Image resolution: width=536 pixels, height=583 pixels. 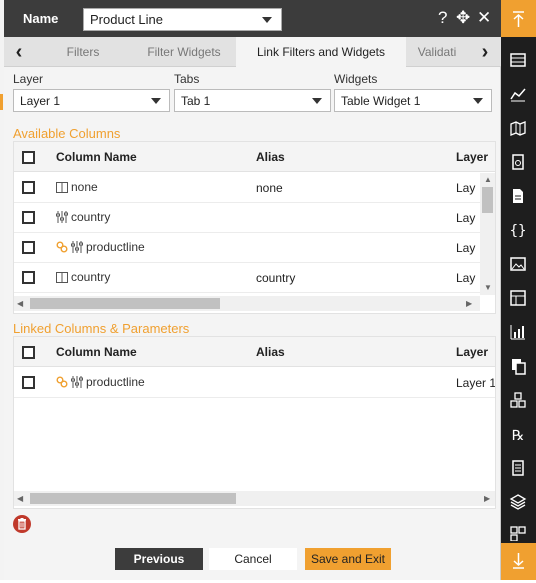 I want to click on document-icon, so click(x=518, y=196).